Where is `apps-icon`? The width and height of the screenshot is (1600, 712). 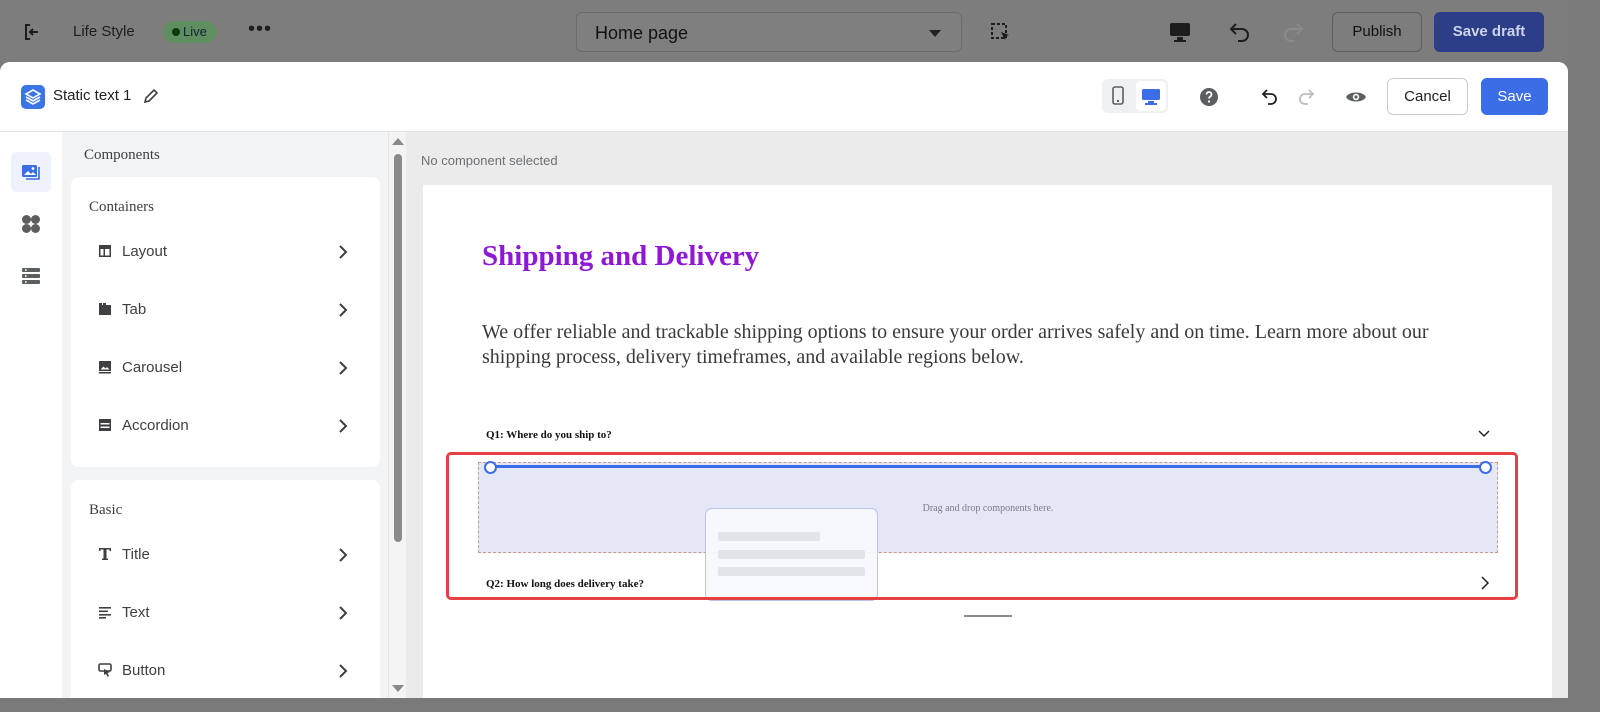
apps-icon is located at coordinates (31, 224).